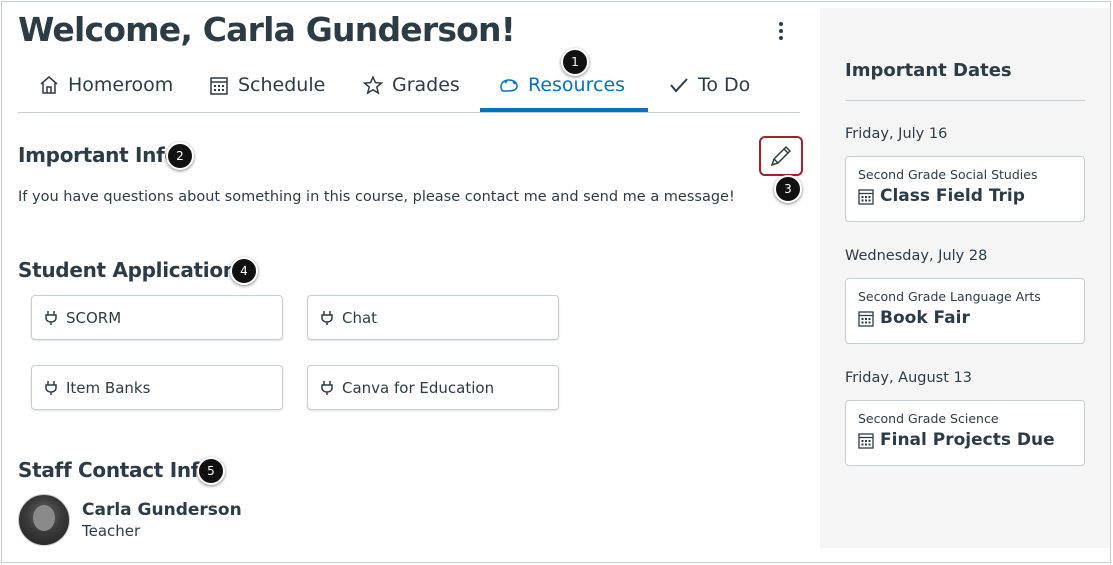 The height and width of the screenshot is (565, 1113). I want to click on staff-details: Carla Gunderson Teacher, so click(162, 520).